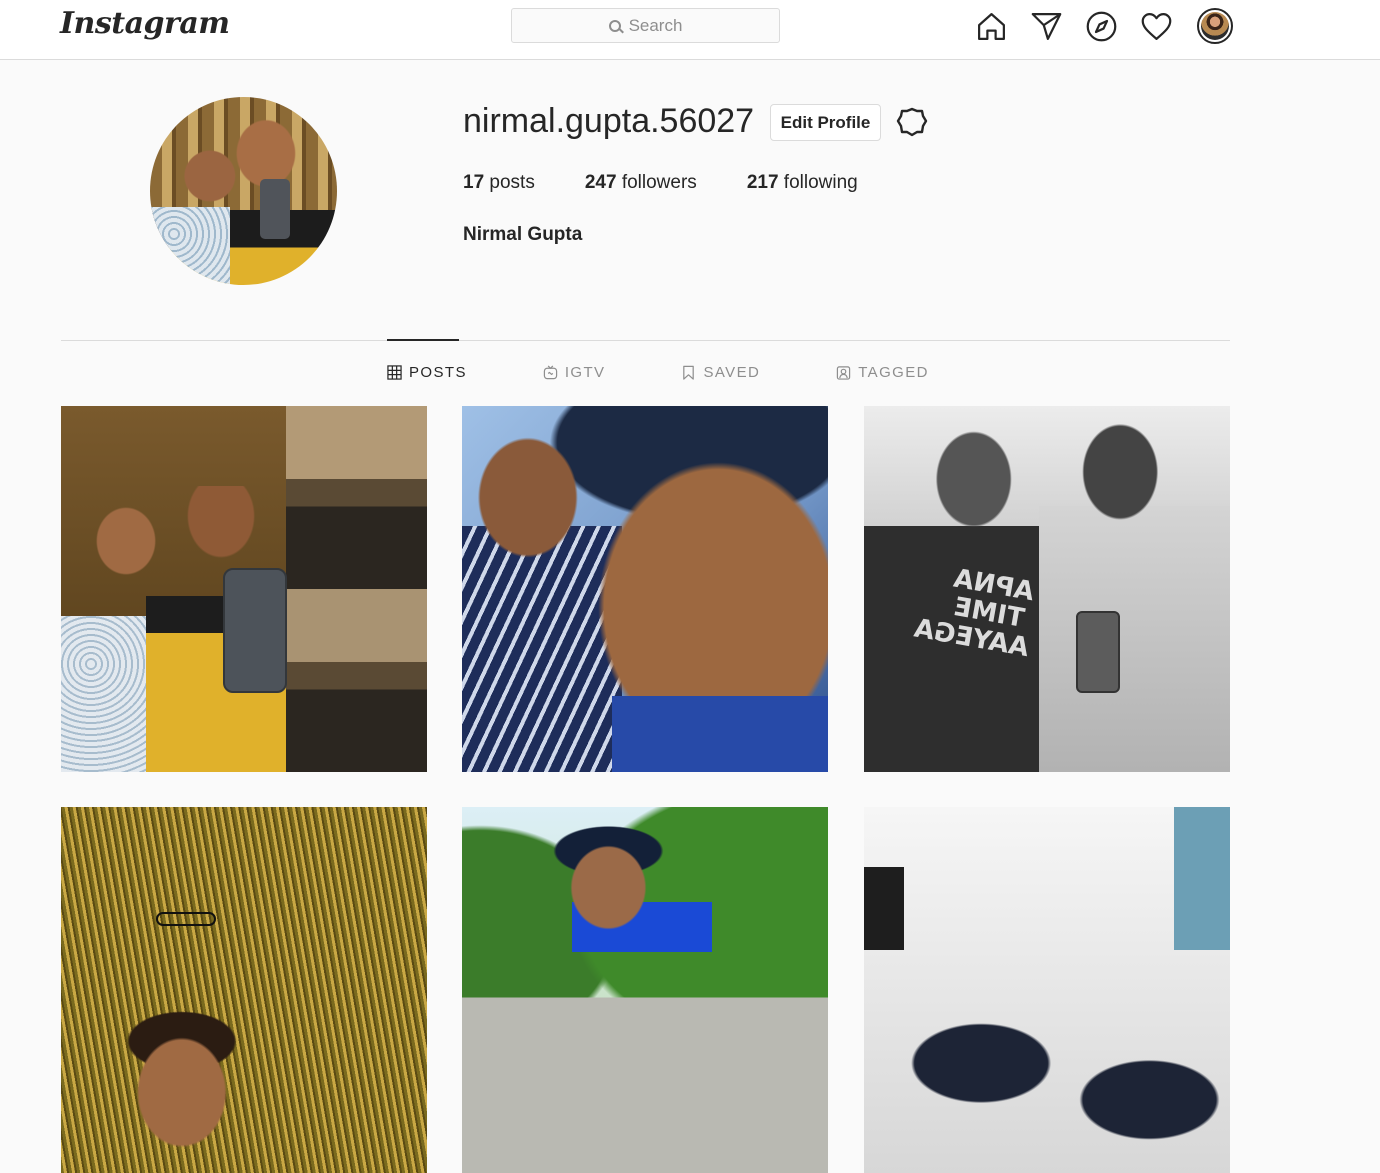  I want to click on profile-avatar, so click(1215, 26).